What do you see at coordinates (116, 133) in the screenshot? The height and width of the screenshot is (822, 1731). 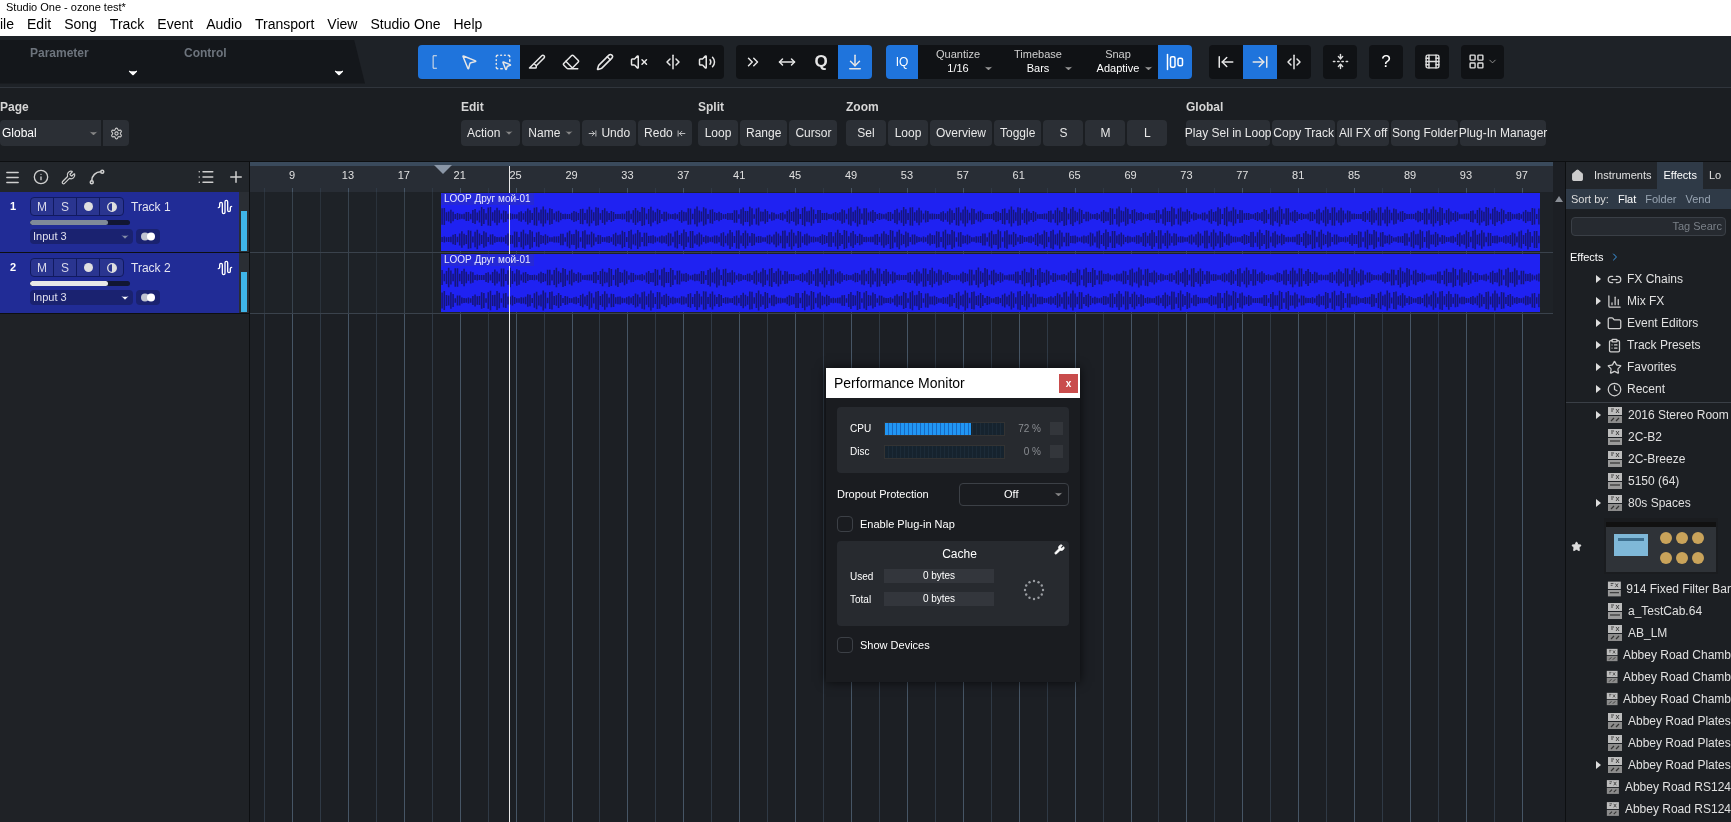 I see `settings-button` at bounding box center [116, 133].